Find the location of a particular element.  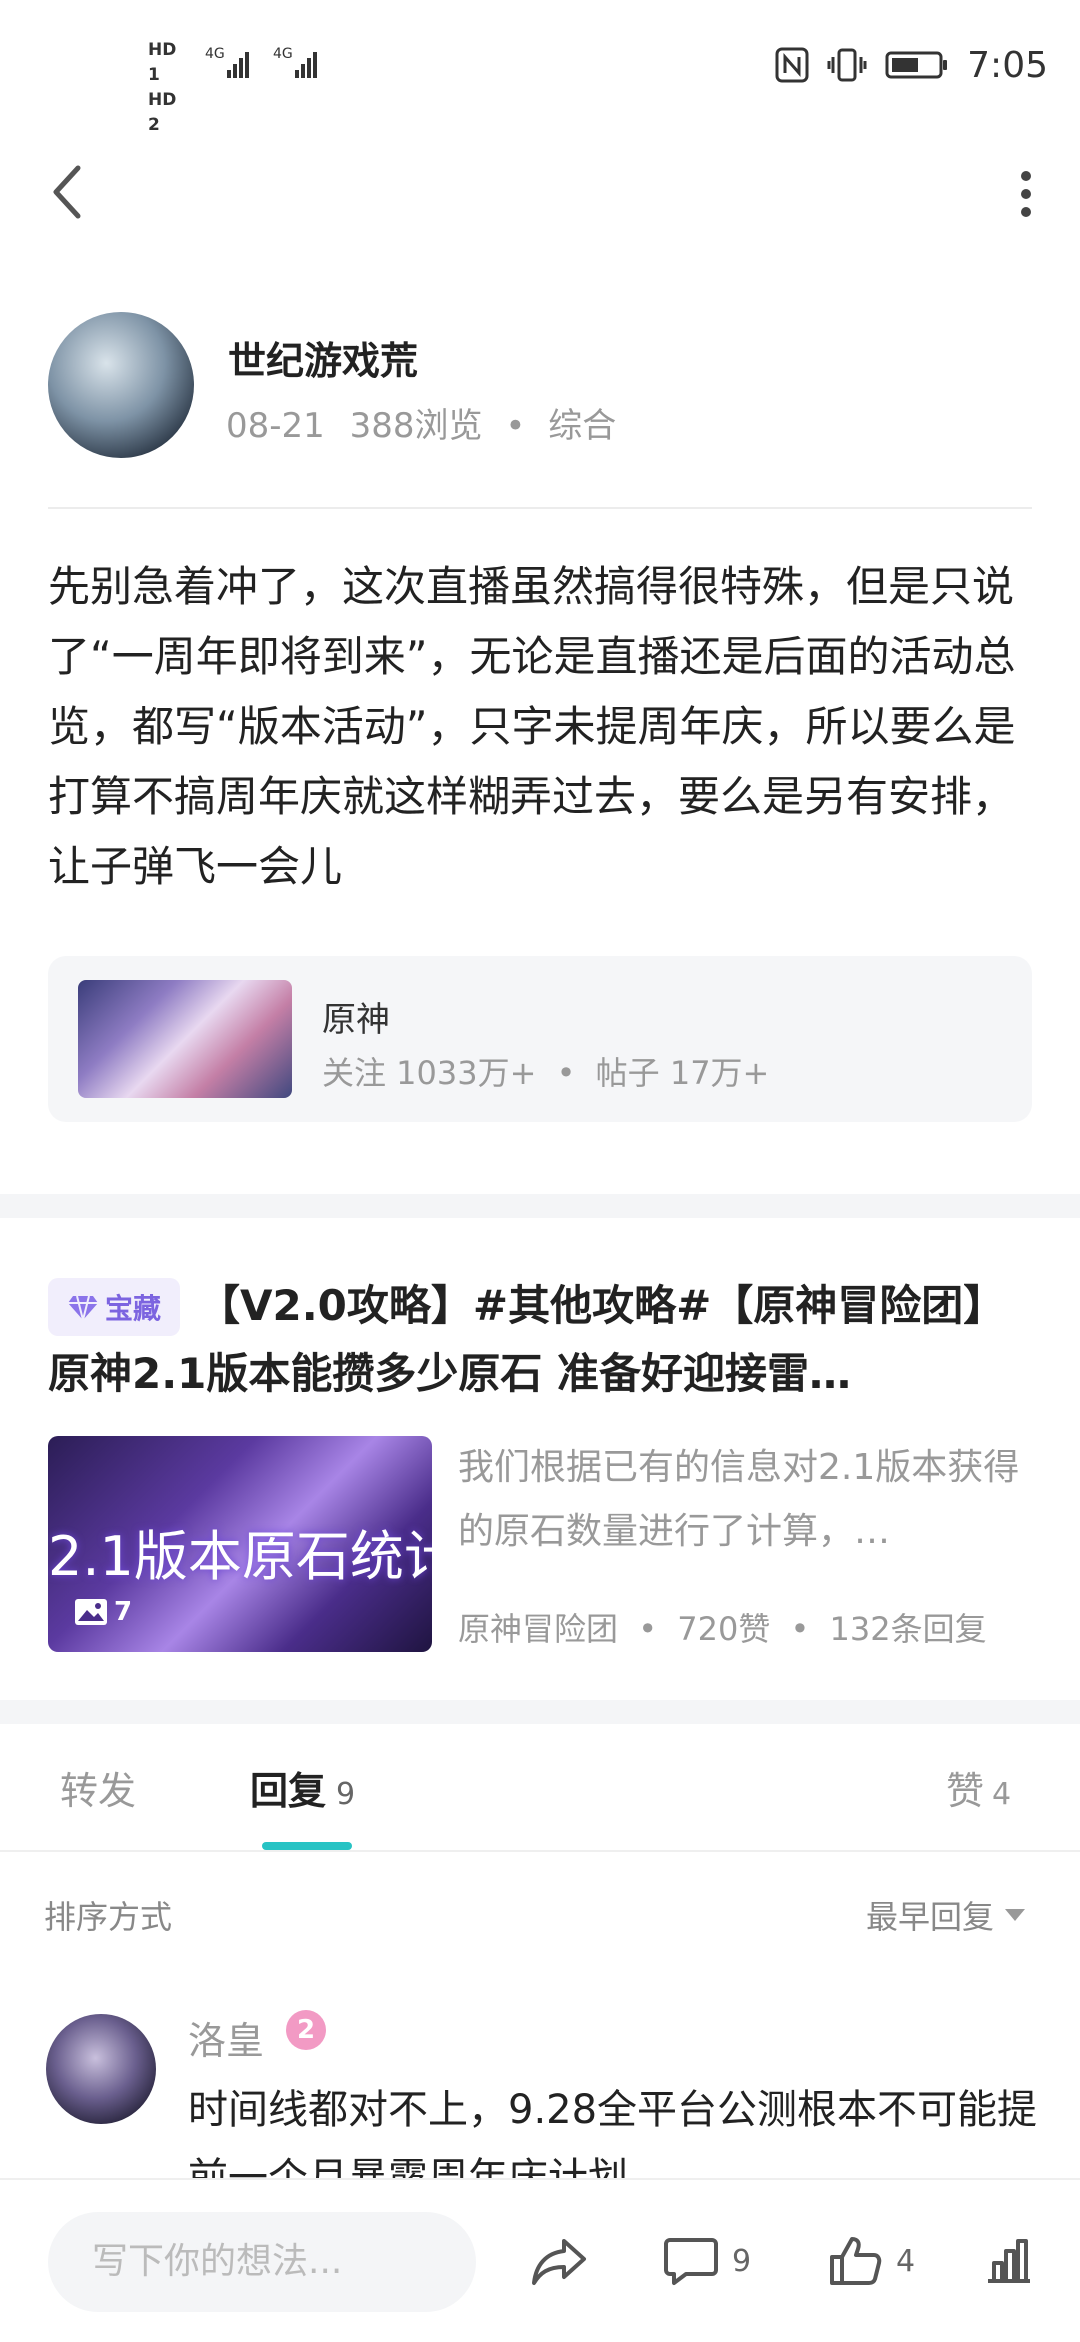

tab-repost-label: 转发 is located at coordinates (98, 1791).